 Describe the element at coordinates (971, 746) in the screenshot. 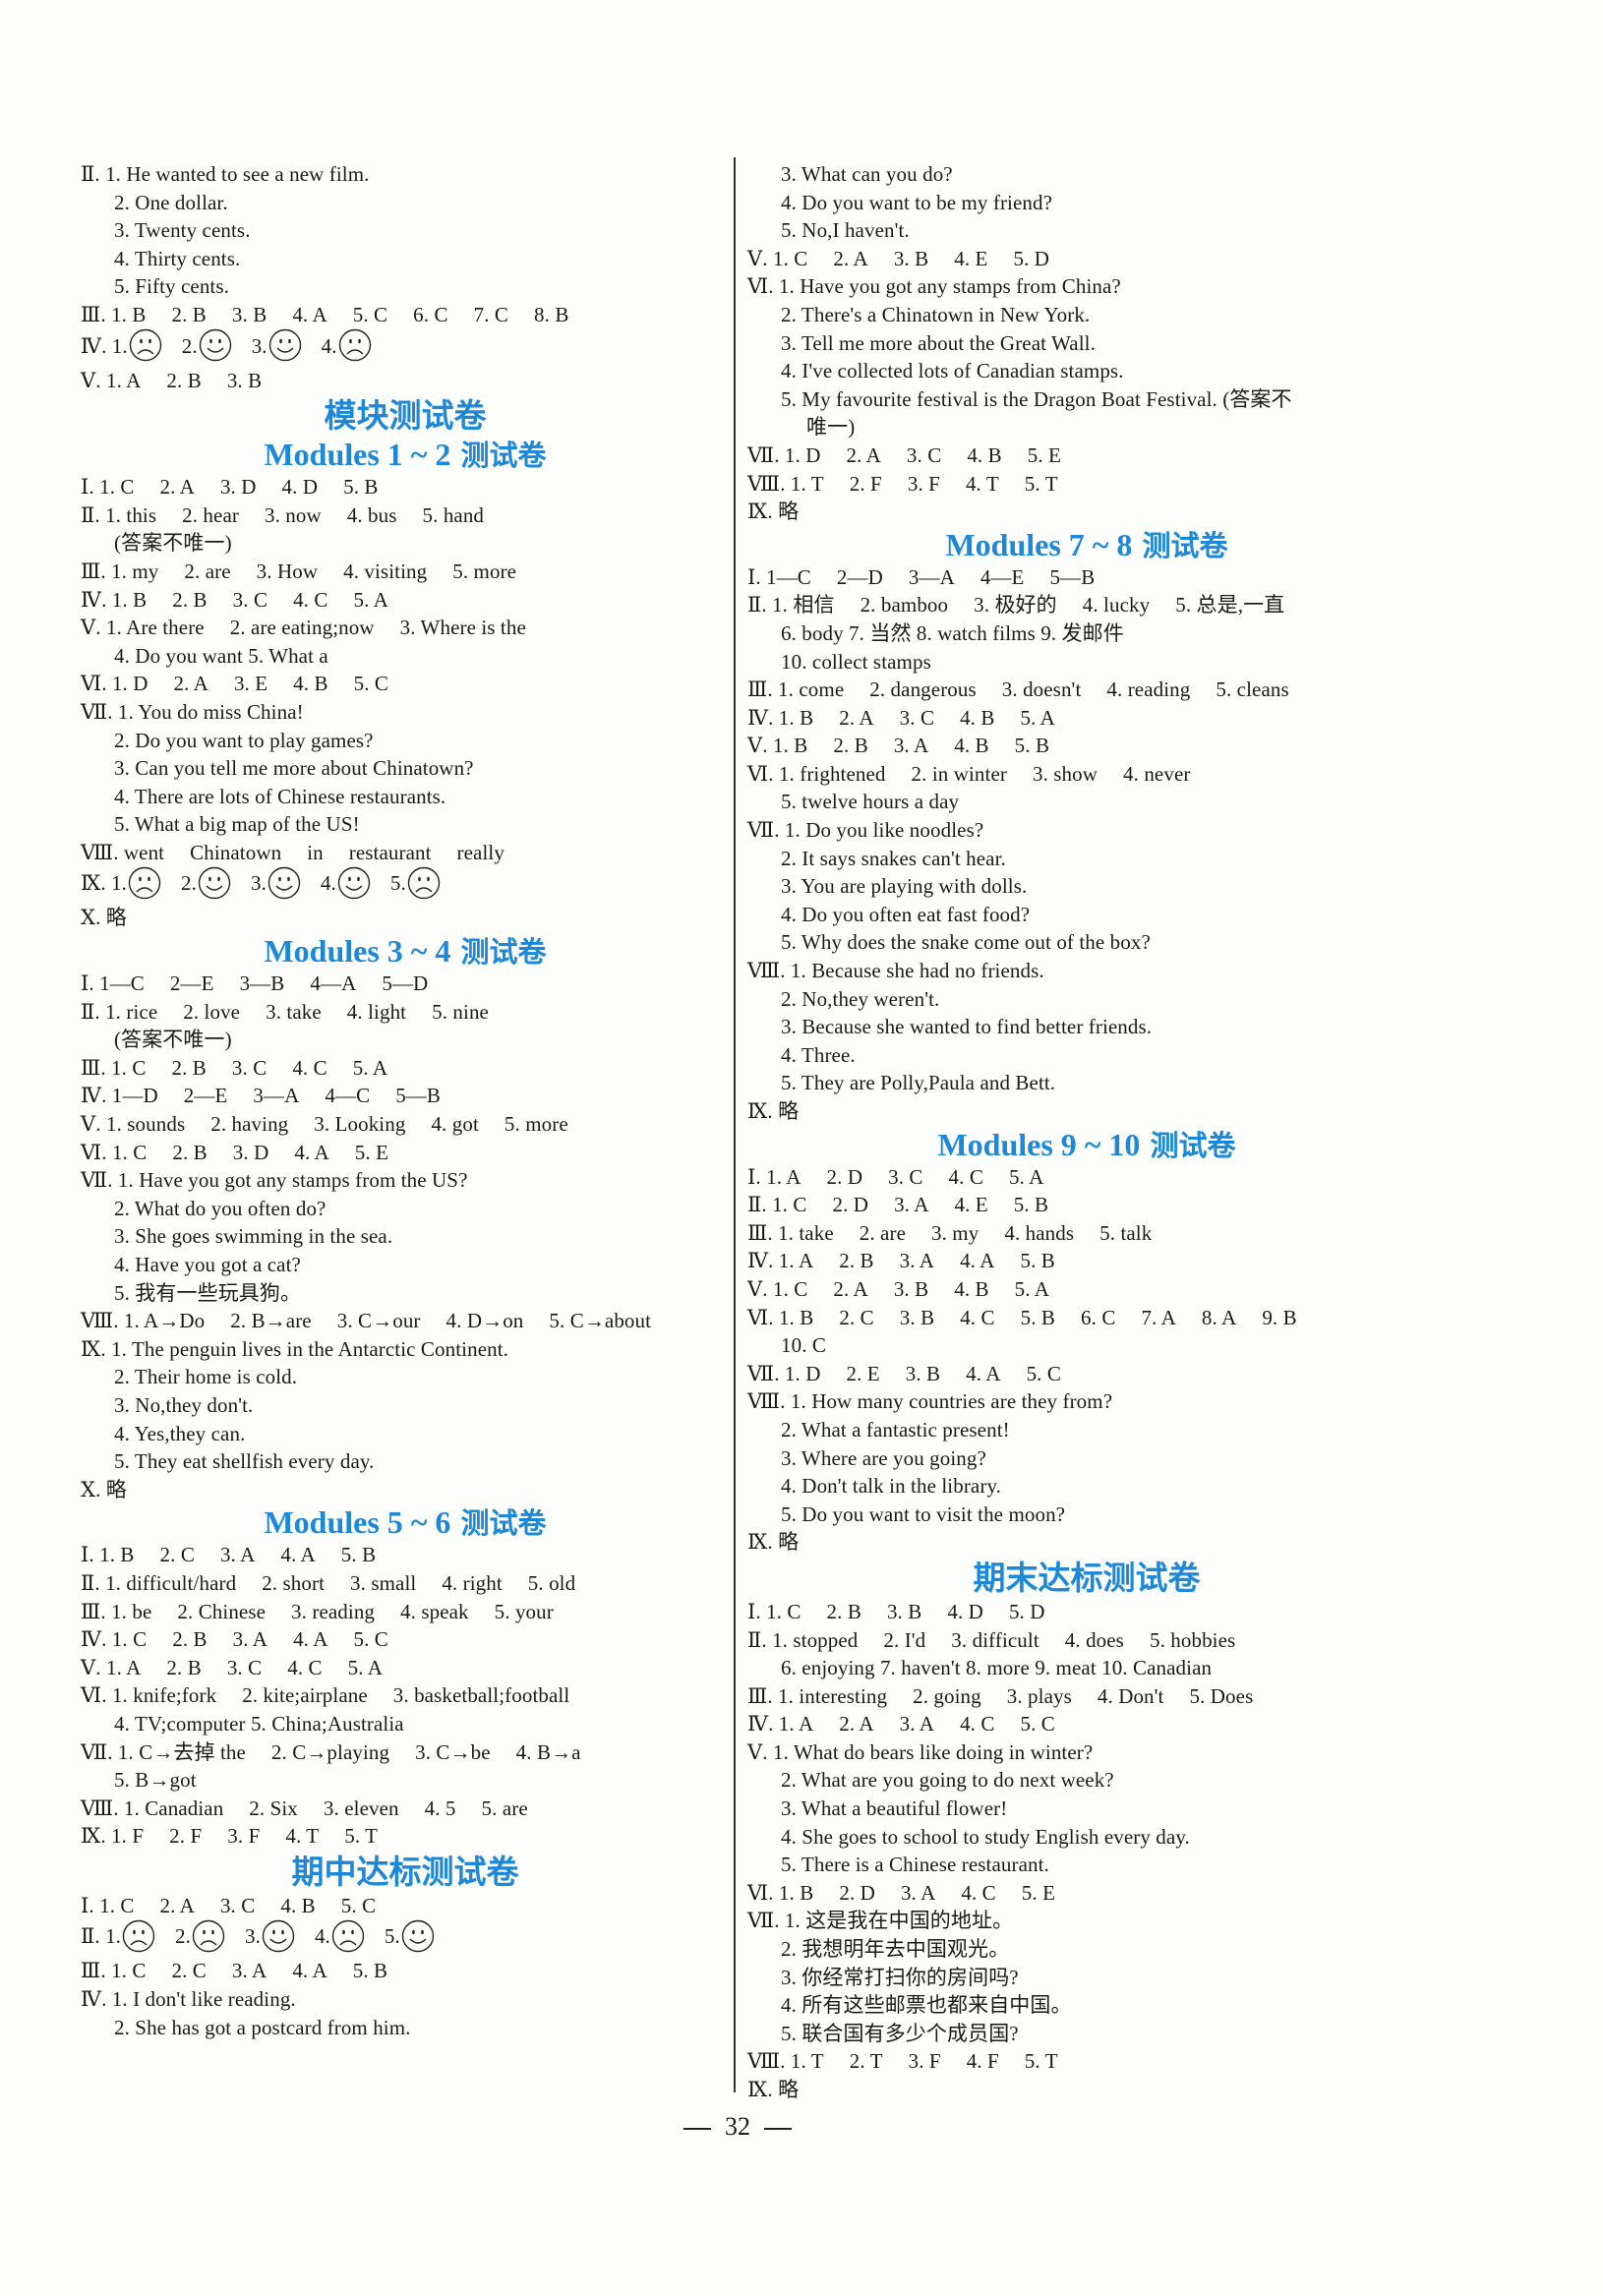

I see `answer-item: 4. B` at that location.